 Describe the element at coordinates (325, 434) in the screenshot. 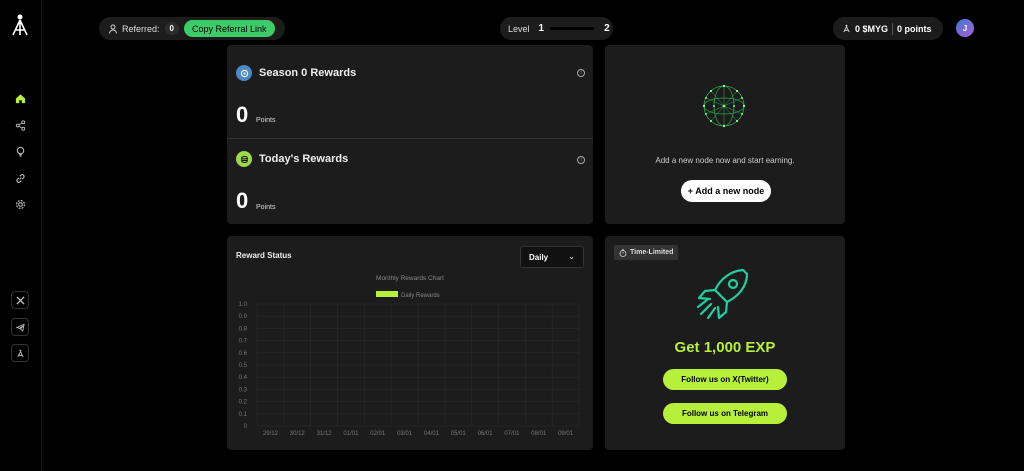

I see `x-tick-label: 31/12` at that location.